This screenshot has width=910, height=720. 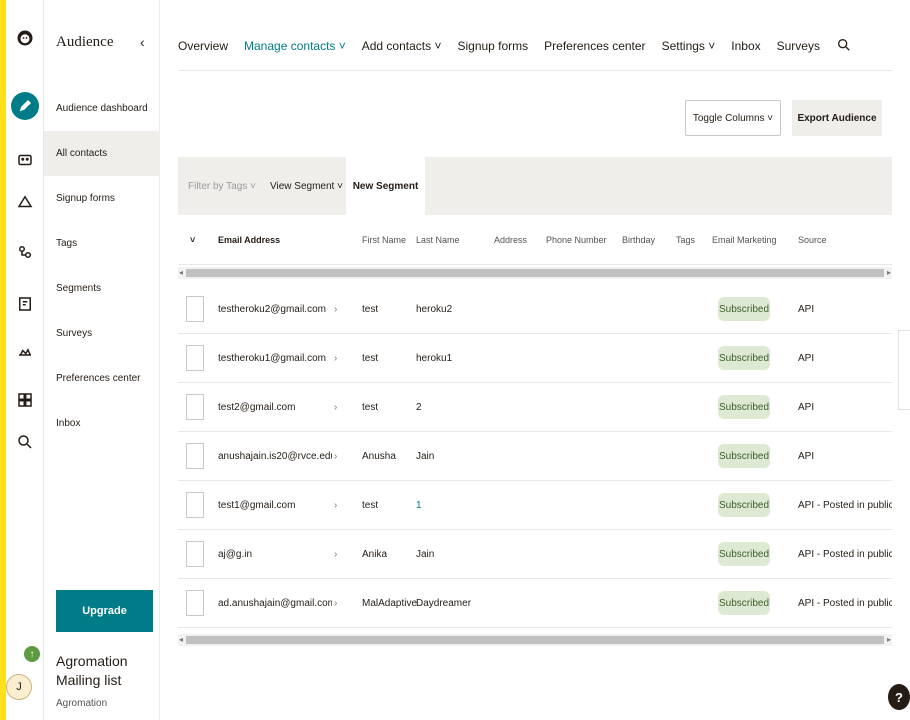 What do you see at coordinates (102, 153) in the screenshot?
I see `sidebar-item-all-contacts: All contacts` at bounding box center [102, 153].